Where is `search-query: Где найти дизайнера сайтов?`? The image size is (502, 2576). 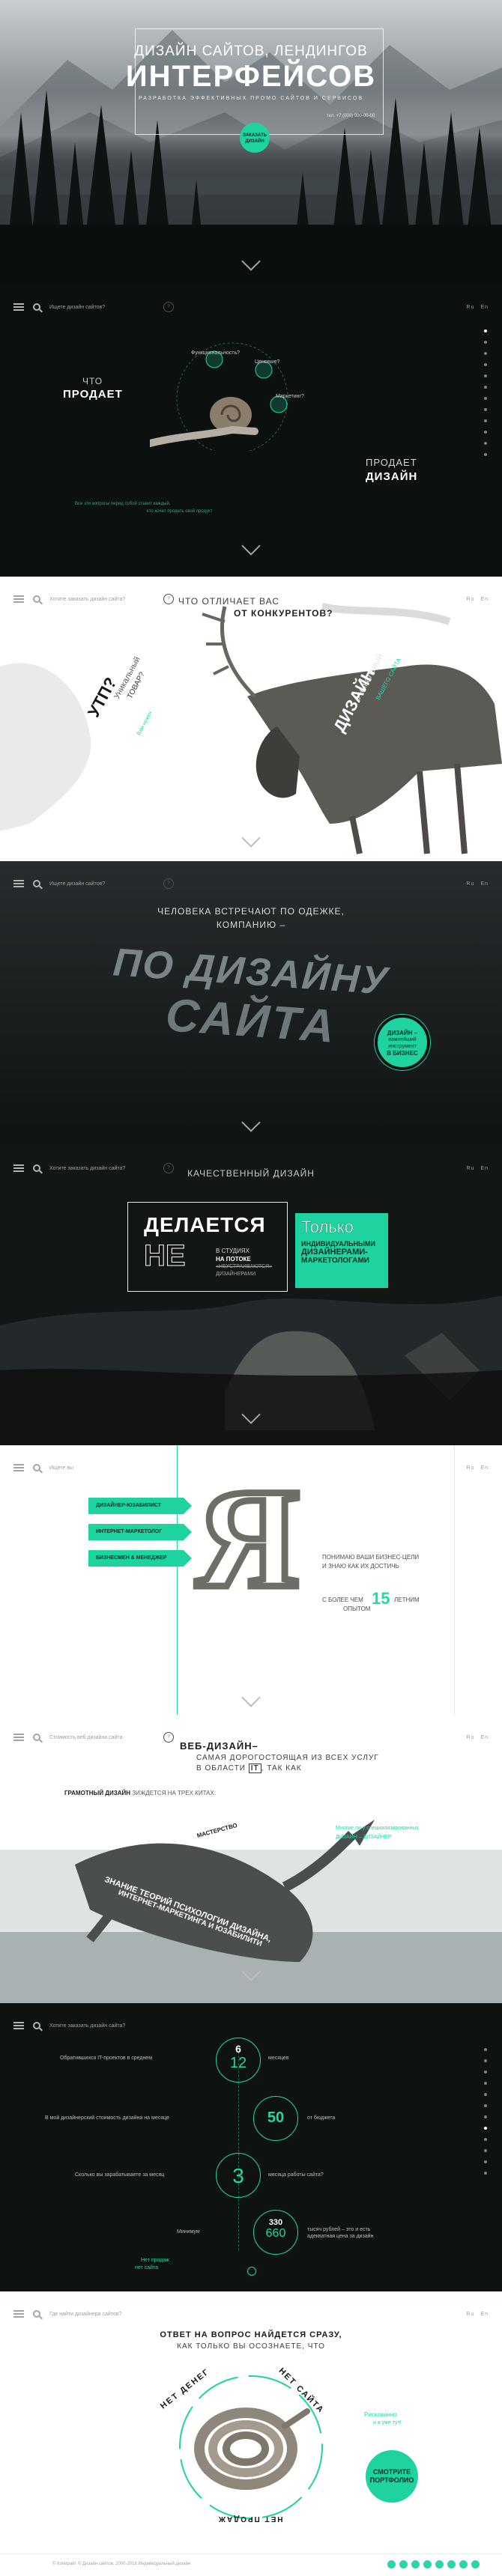
search-query: Где найти дизайнера сайтов? is located at coordinates (101, 2314).